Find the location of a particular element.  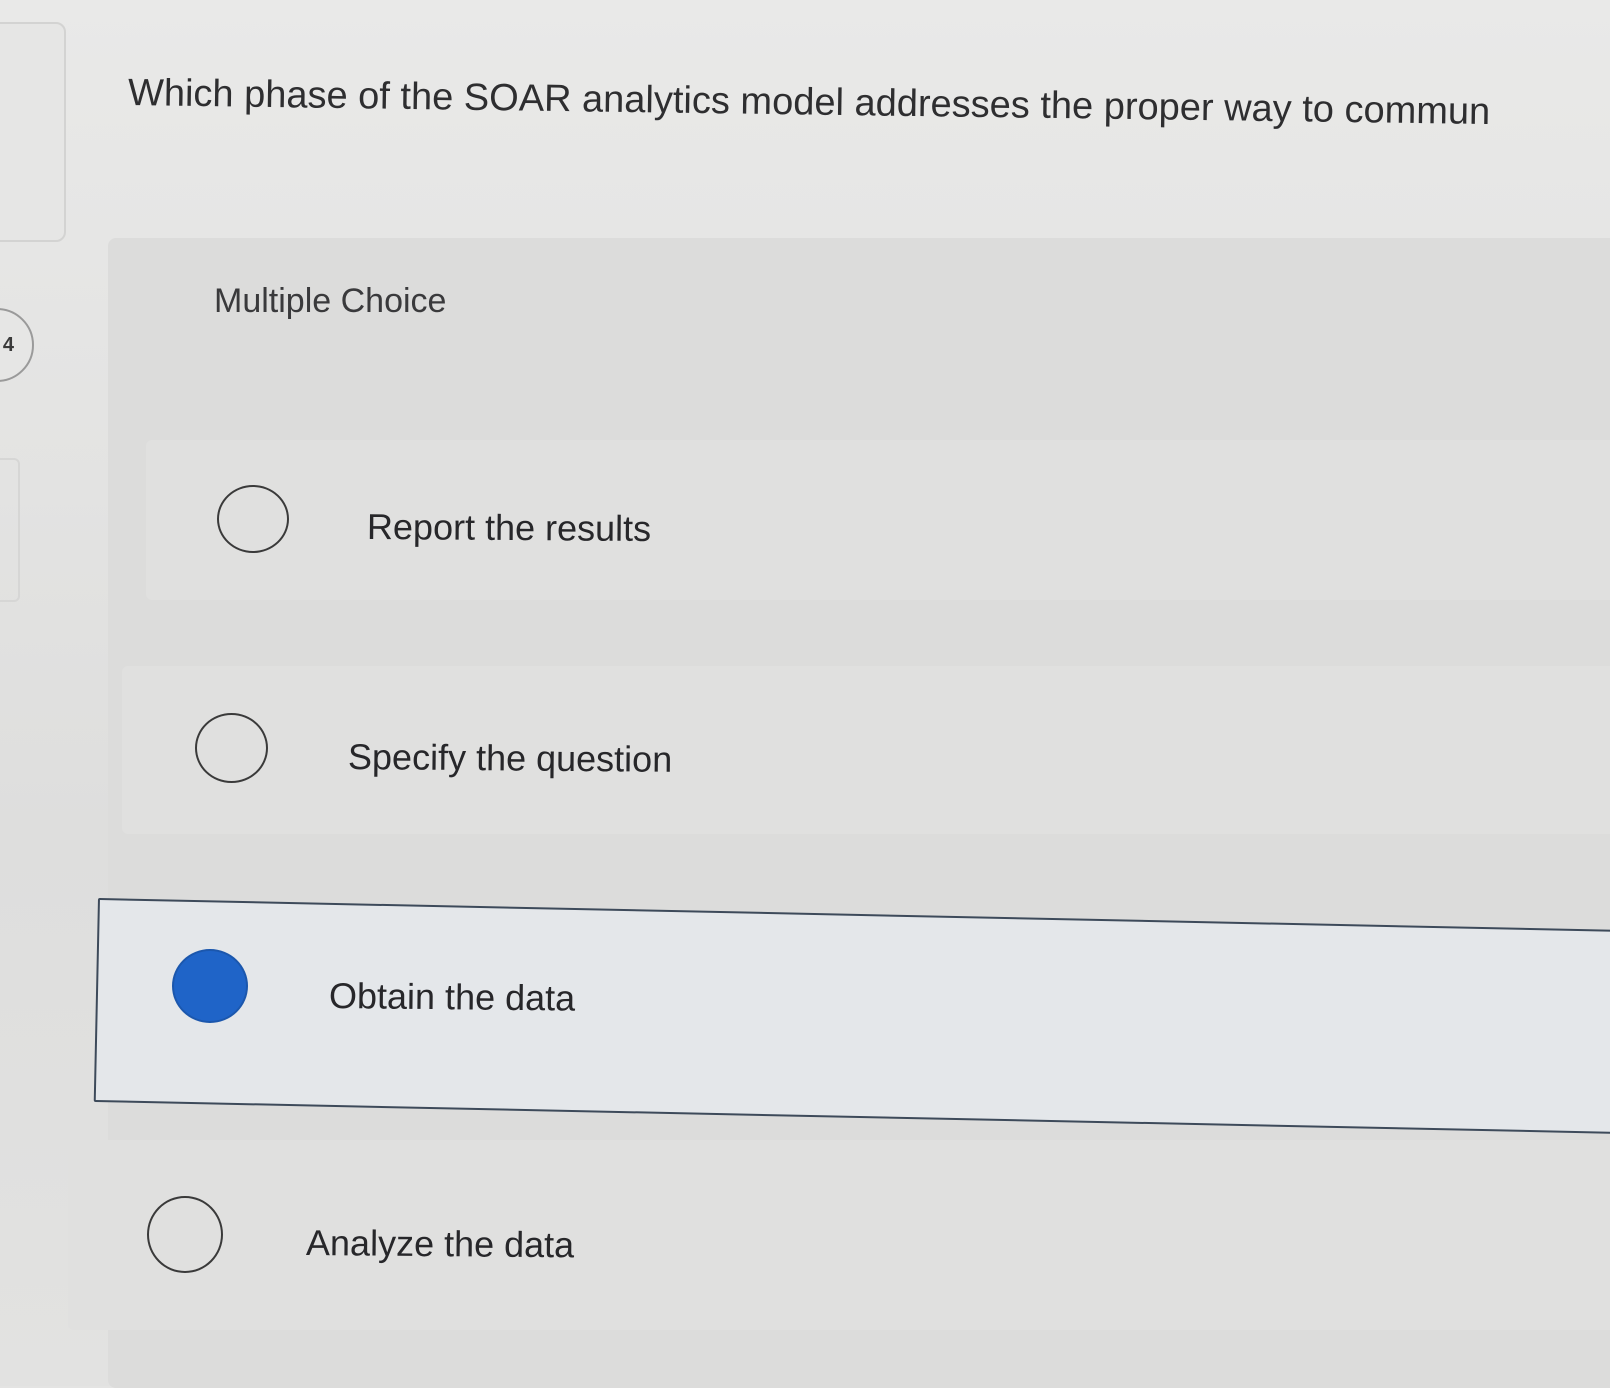

option-label: Report the results is located at coordinates (509, 527).